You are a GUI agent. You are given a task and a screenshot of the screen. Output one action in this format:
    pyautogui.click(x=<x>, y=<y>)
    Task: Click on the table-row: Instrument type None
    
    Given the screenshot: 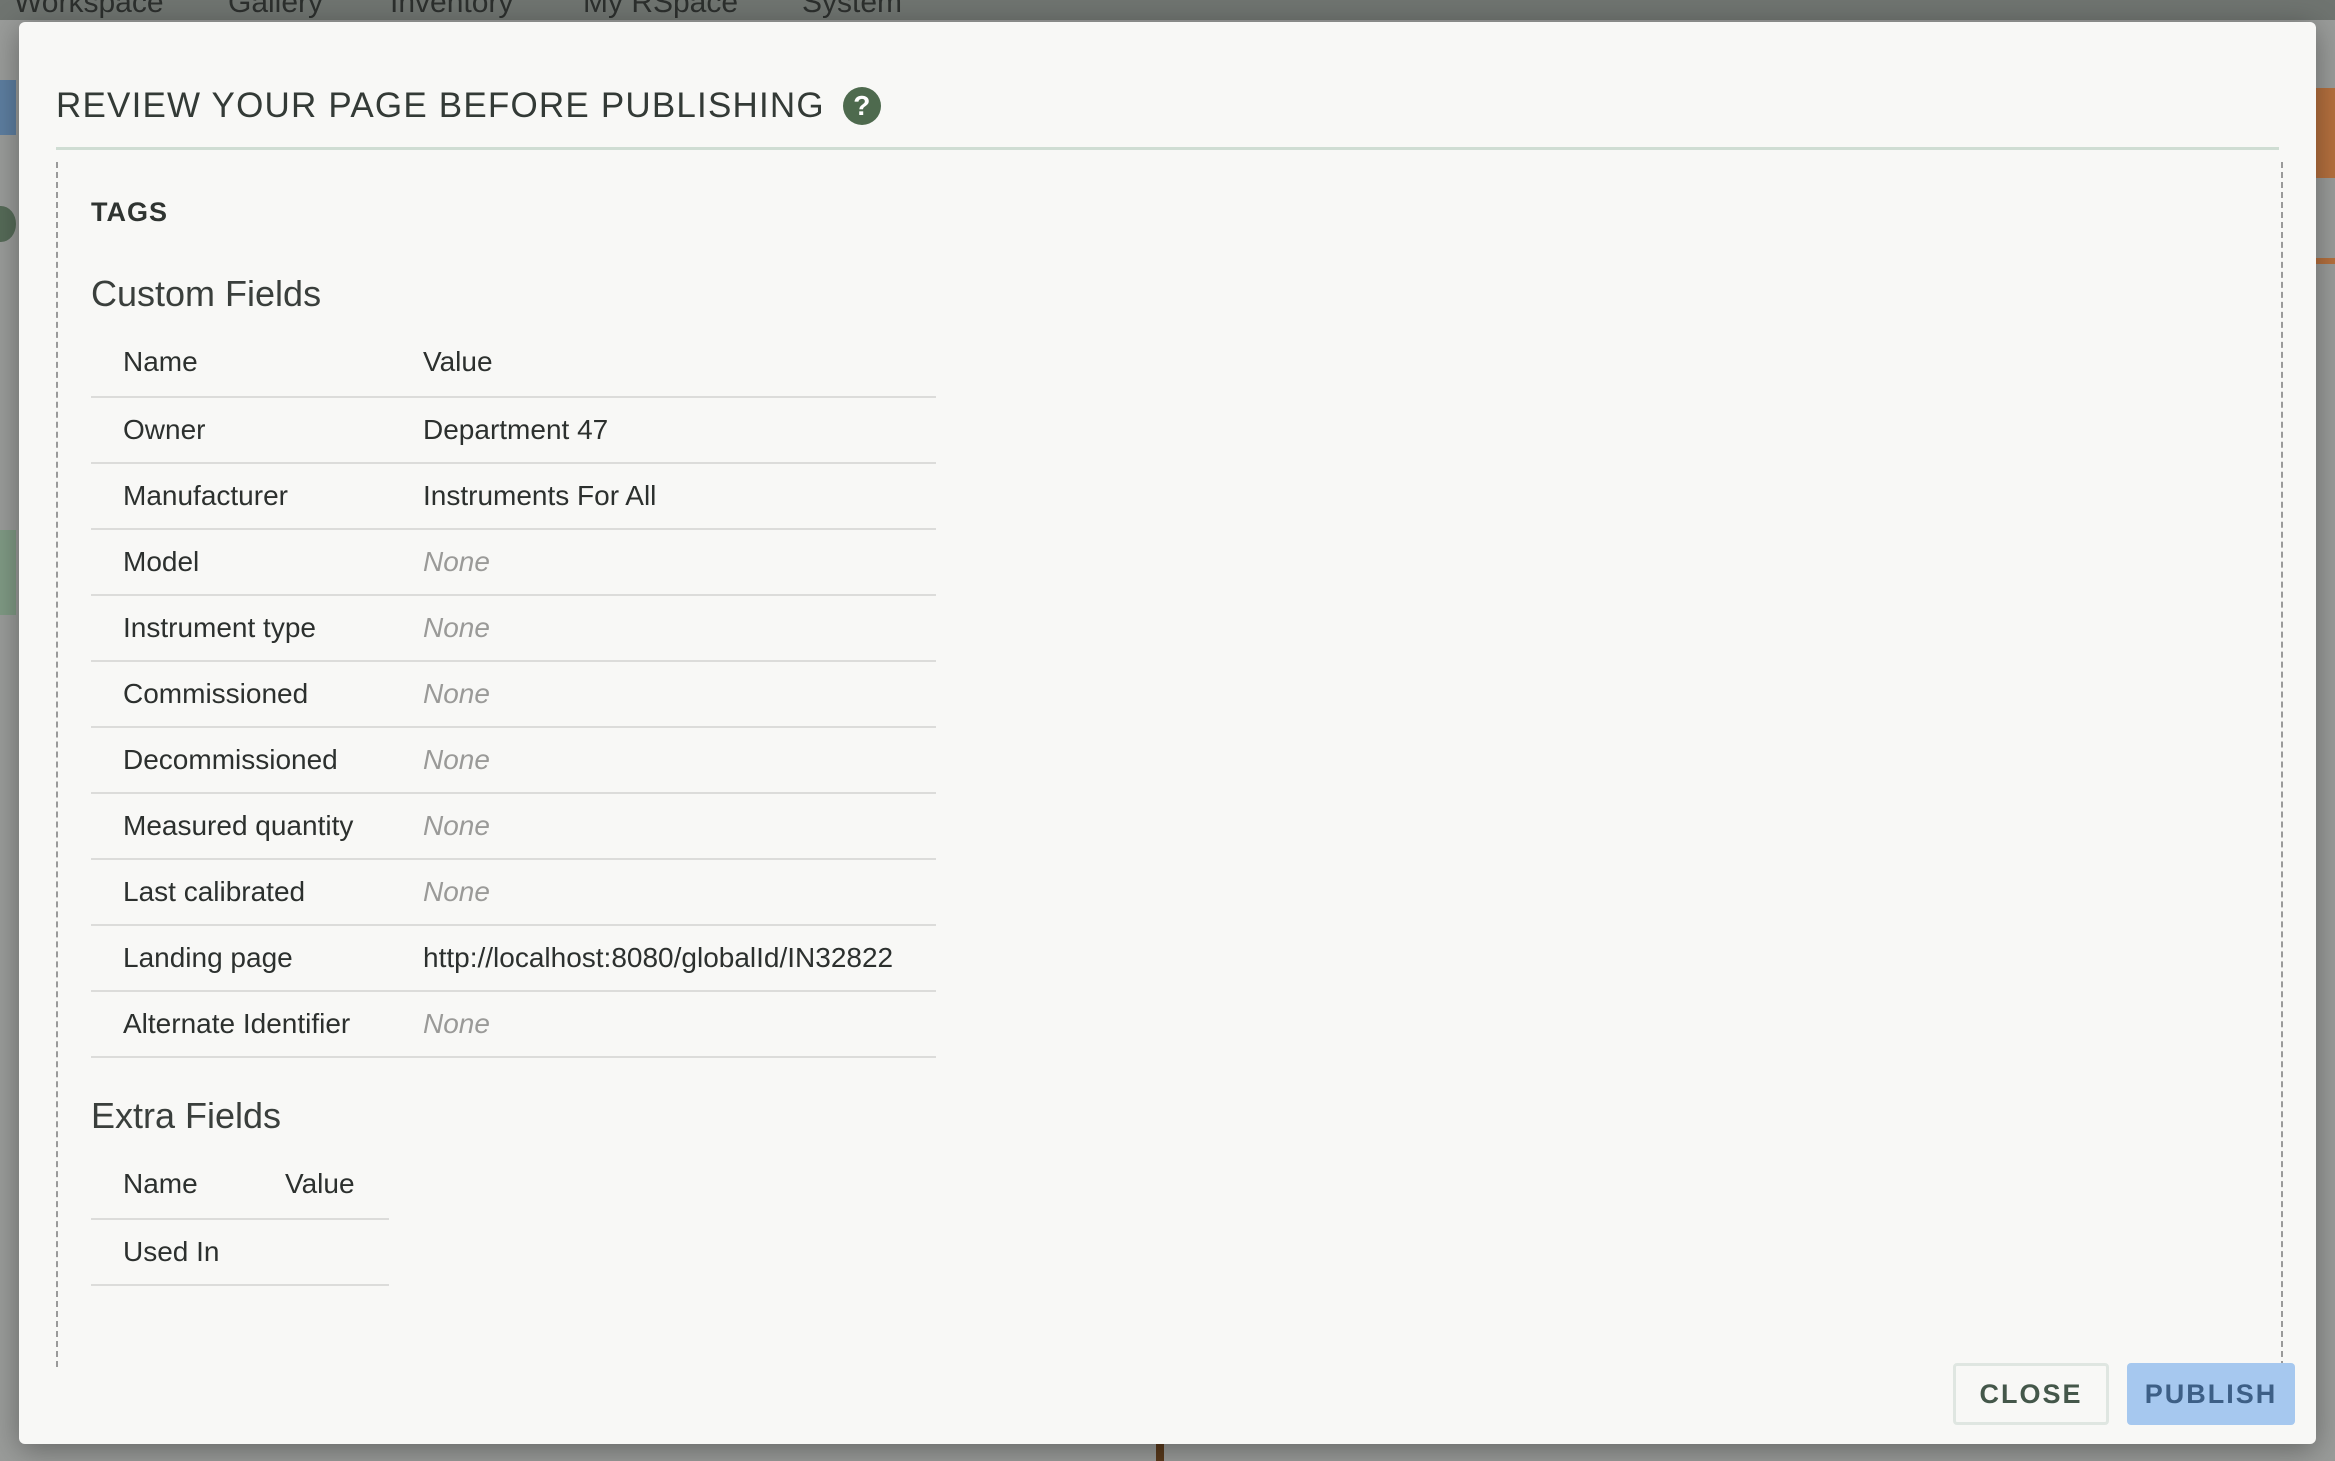 What is the action you would take?
    pyautogui.click(x=513, y=628)
    